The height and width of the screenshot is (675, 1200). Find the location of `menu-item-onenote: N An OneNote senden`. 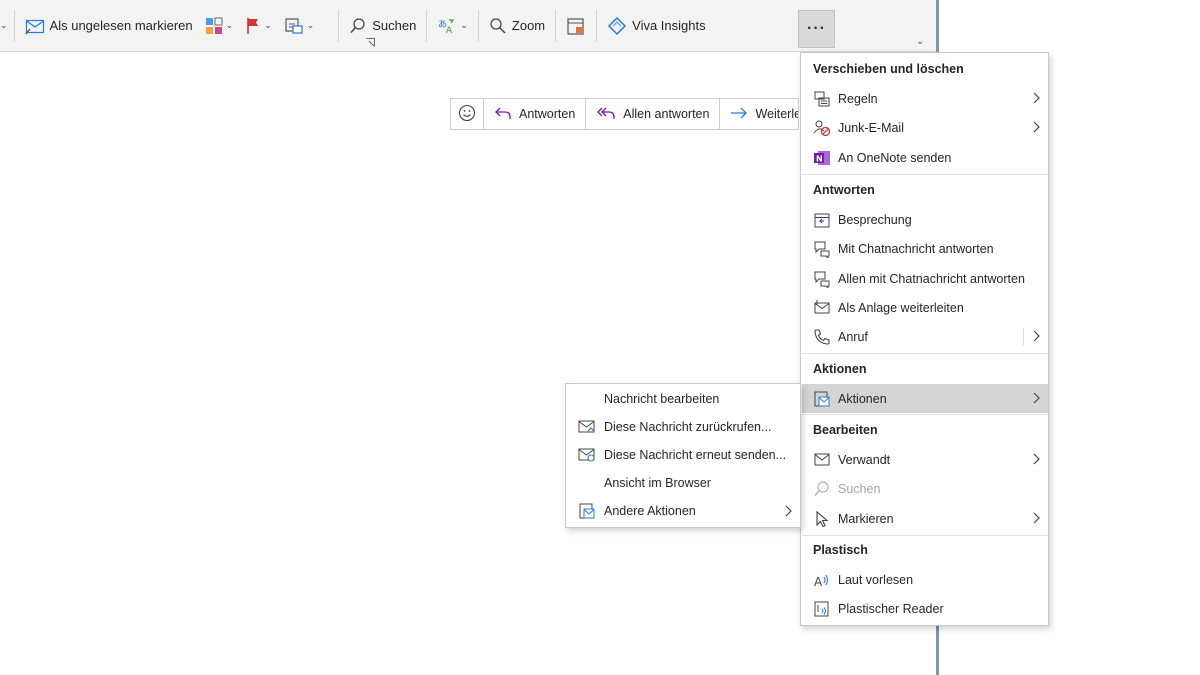

menu-item-onenote: N An OneNote senden is located at coordinates (925, 157).